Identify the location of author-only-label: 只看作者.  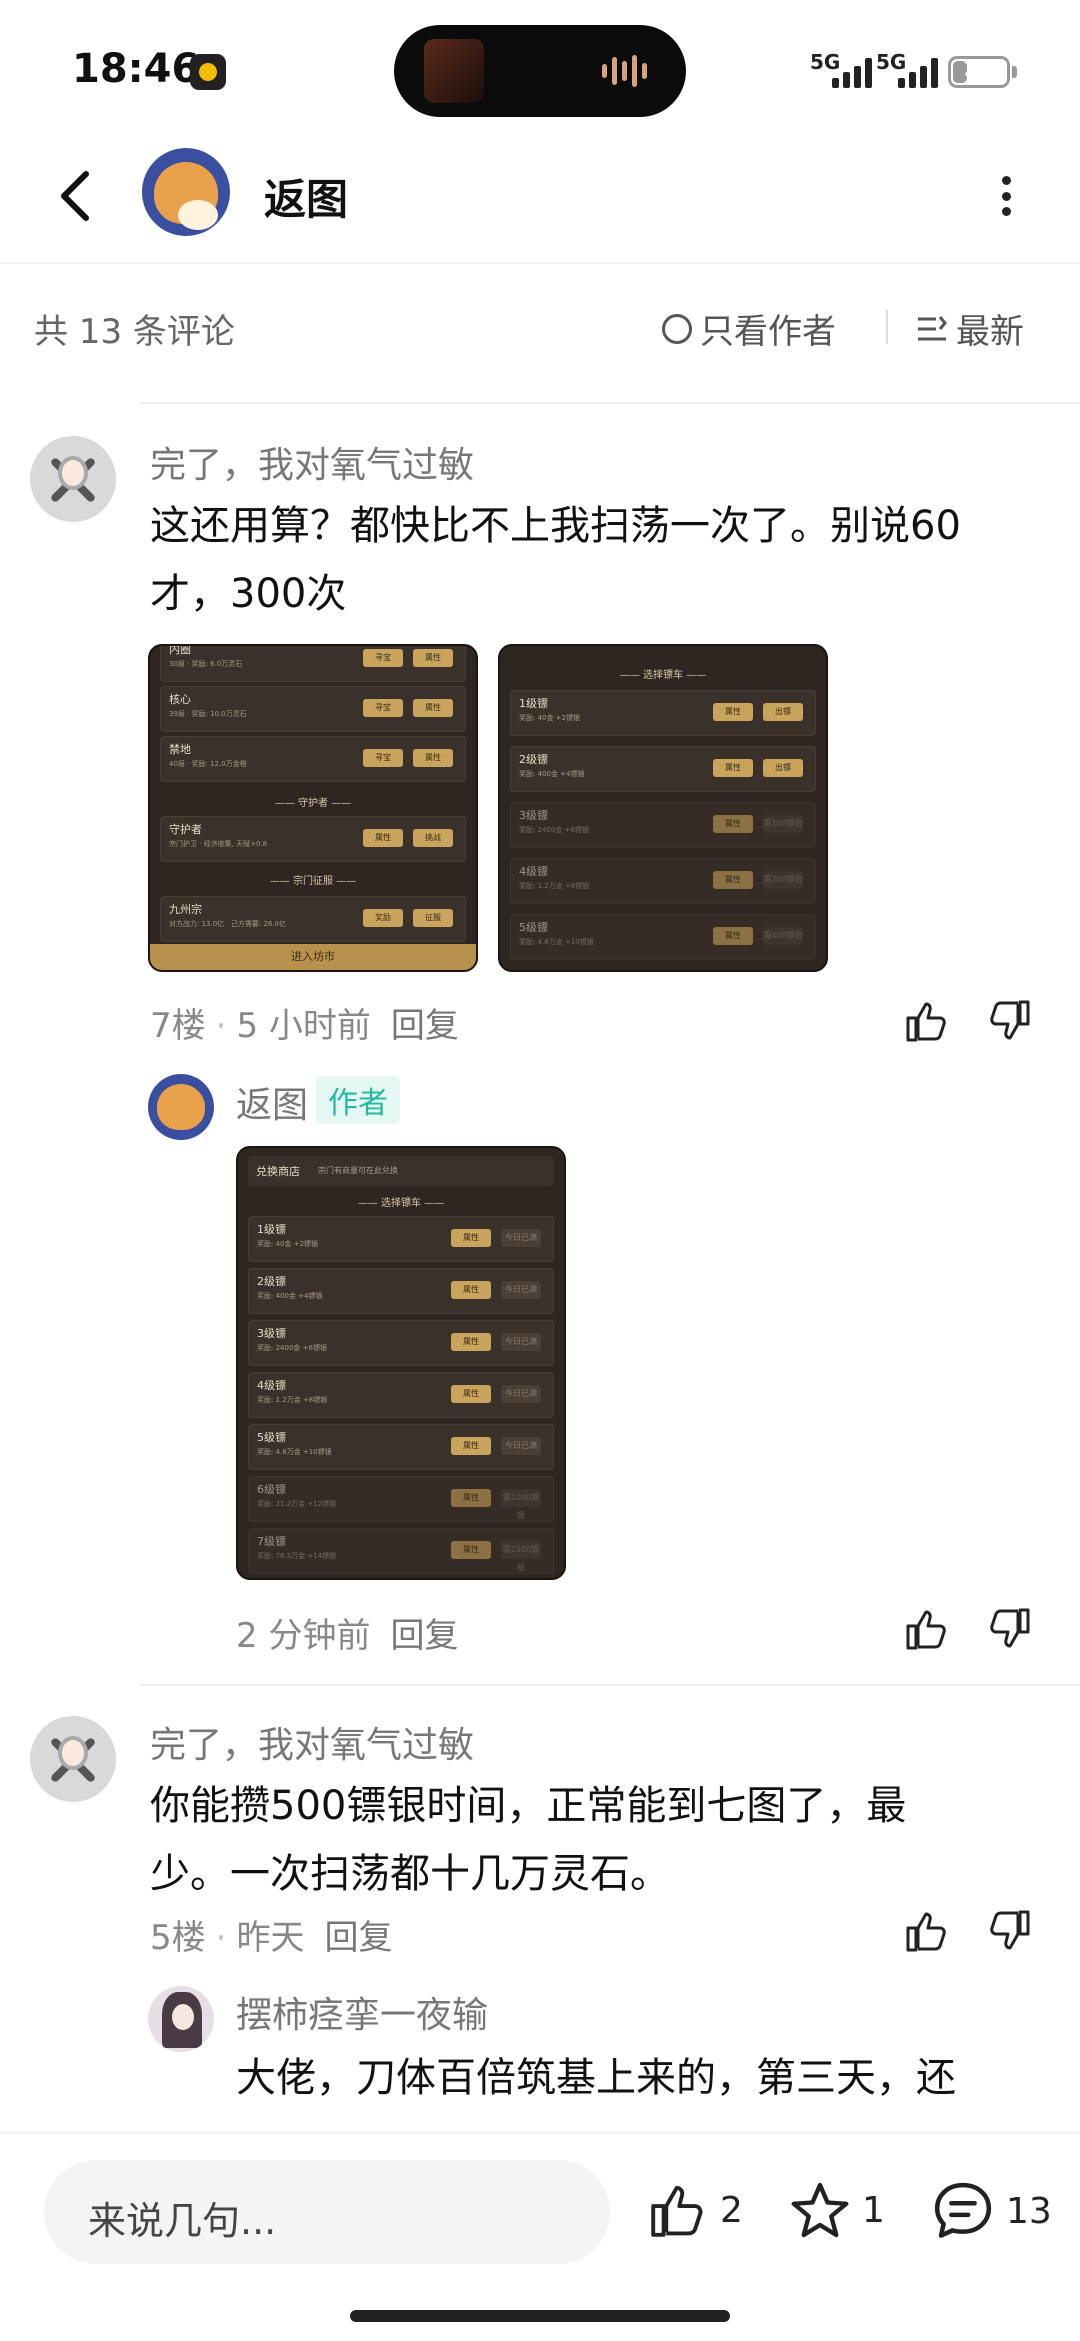
(768, 332).